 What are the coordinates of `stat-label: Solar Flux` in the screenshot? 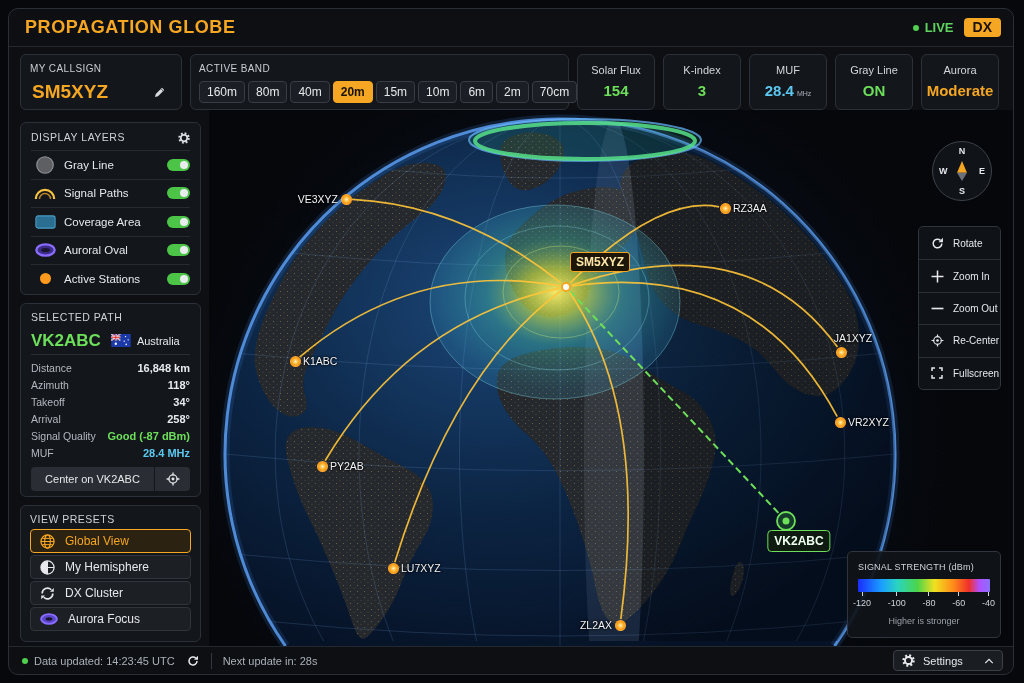 It's located at (616, 70).